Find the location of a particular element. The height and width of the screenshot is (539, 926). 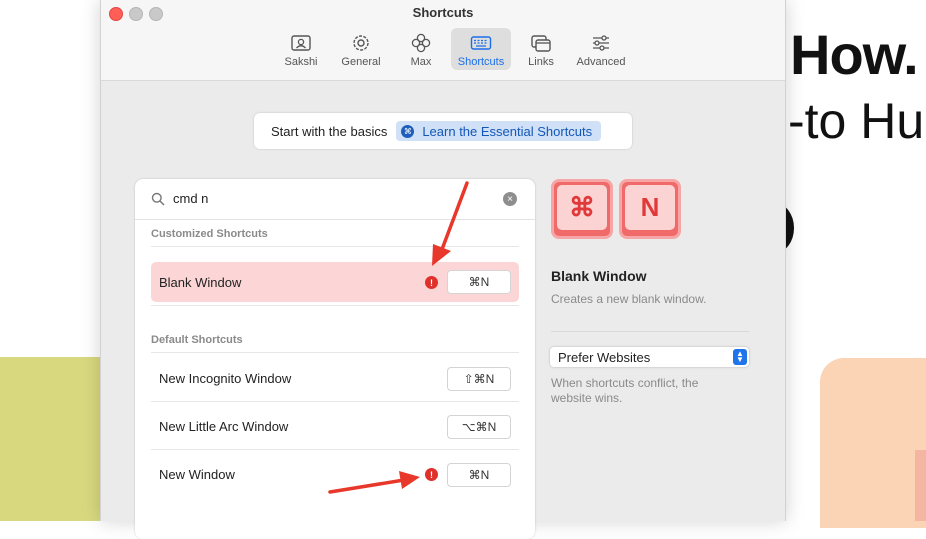

tab-label: Advanced is located at coordinates (601, 62).